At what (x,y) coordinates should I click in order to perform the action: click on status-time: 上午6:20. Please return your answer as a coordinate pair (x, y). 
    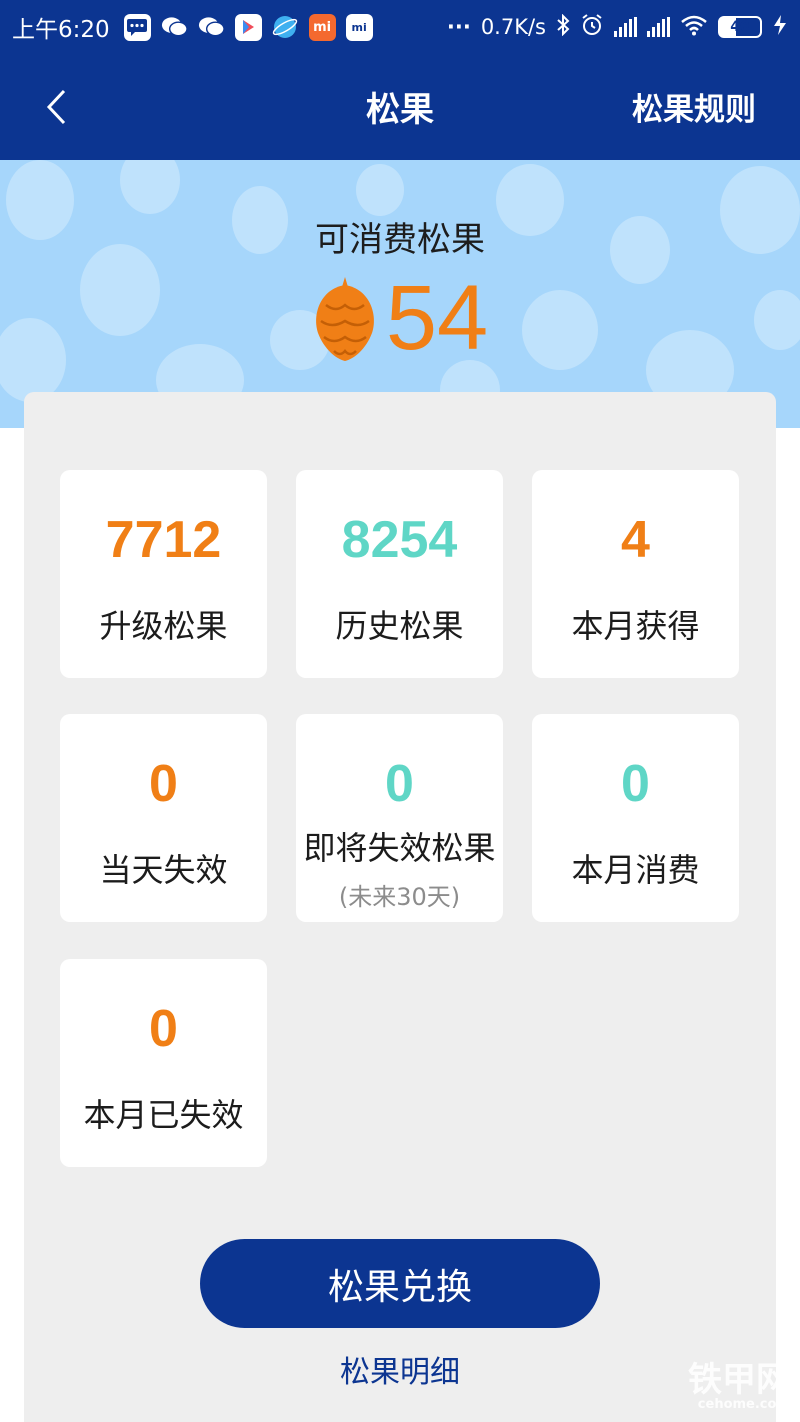
    Looking at the image, I should click on (61, 30).